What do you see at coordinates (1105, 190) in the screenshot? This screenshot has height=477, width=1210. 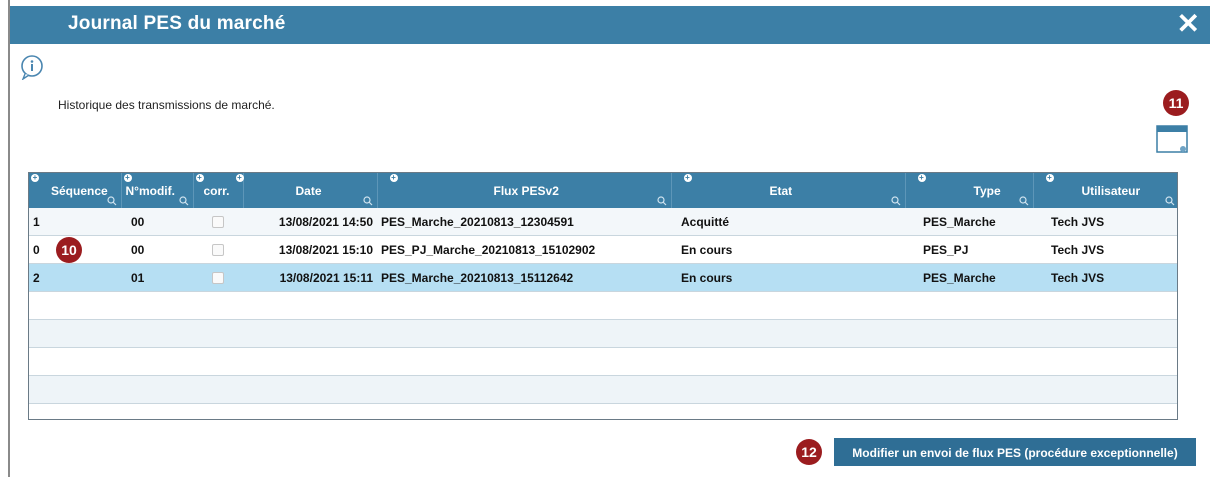 I see `col-utilisateur: + Utilisateur` at bounding box center [1105, 190].